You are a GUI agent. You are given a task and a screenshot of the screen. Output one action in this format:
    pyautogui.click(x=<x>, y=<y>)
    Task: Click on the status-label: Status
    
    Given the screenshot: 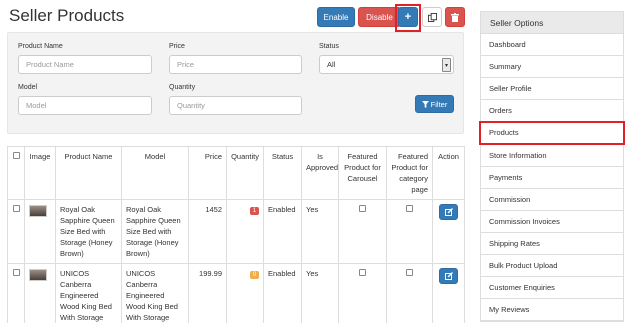 What is the action you would take?
    pyautogui.click(x=329, y=46)
    